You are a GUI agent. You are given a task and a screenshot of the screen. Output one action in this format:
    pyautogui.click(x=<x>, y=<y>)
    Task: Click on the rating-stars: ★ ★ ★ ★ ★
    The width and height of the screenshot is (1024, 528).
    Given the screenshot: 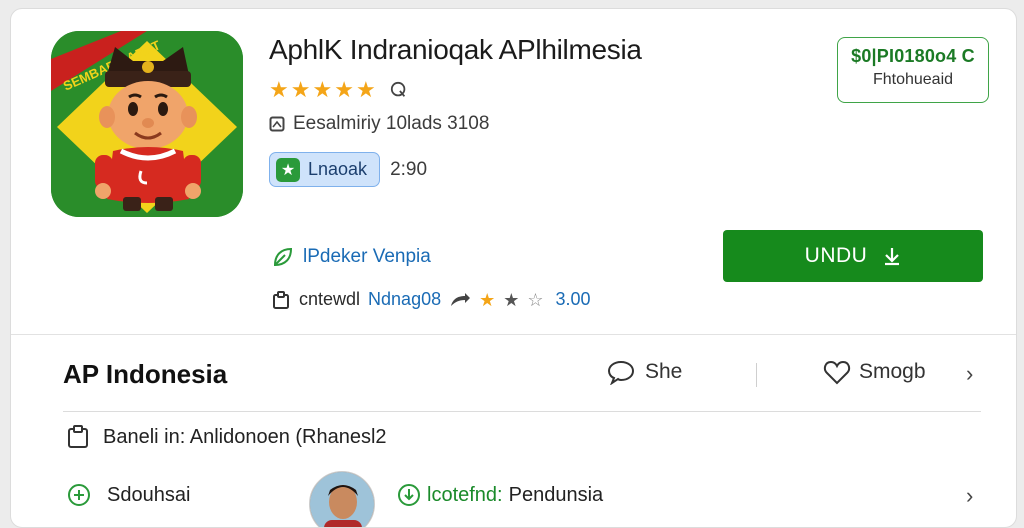 What is the action you would take?
    pyautogui.click(x=338, y=90)
    